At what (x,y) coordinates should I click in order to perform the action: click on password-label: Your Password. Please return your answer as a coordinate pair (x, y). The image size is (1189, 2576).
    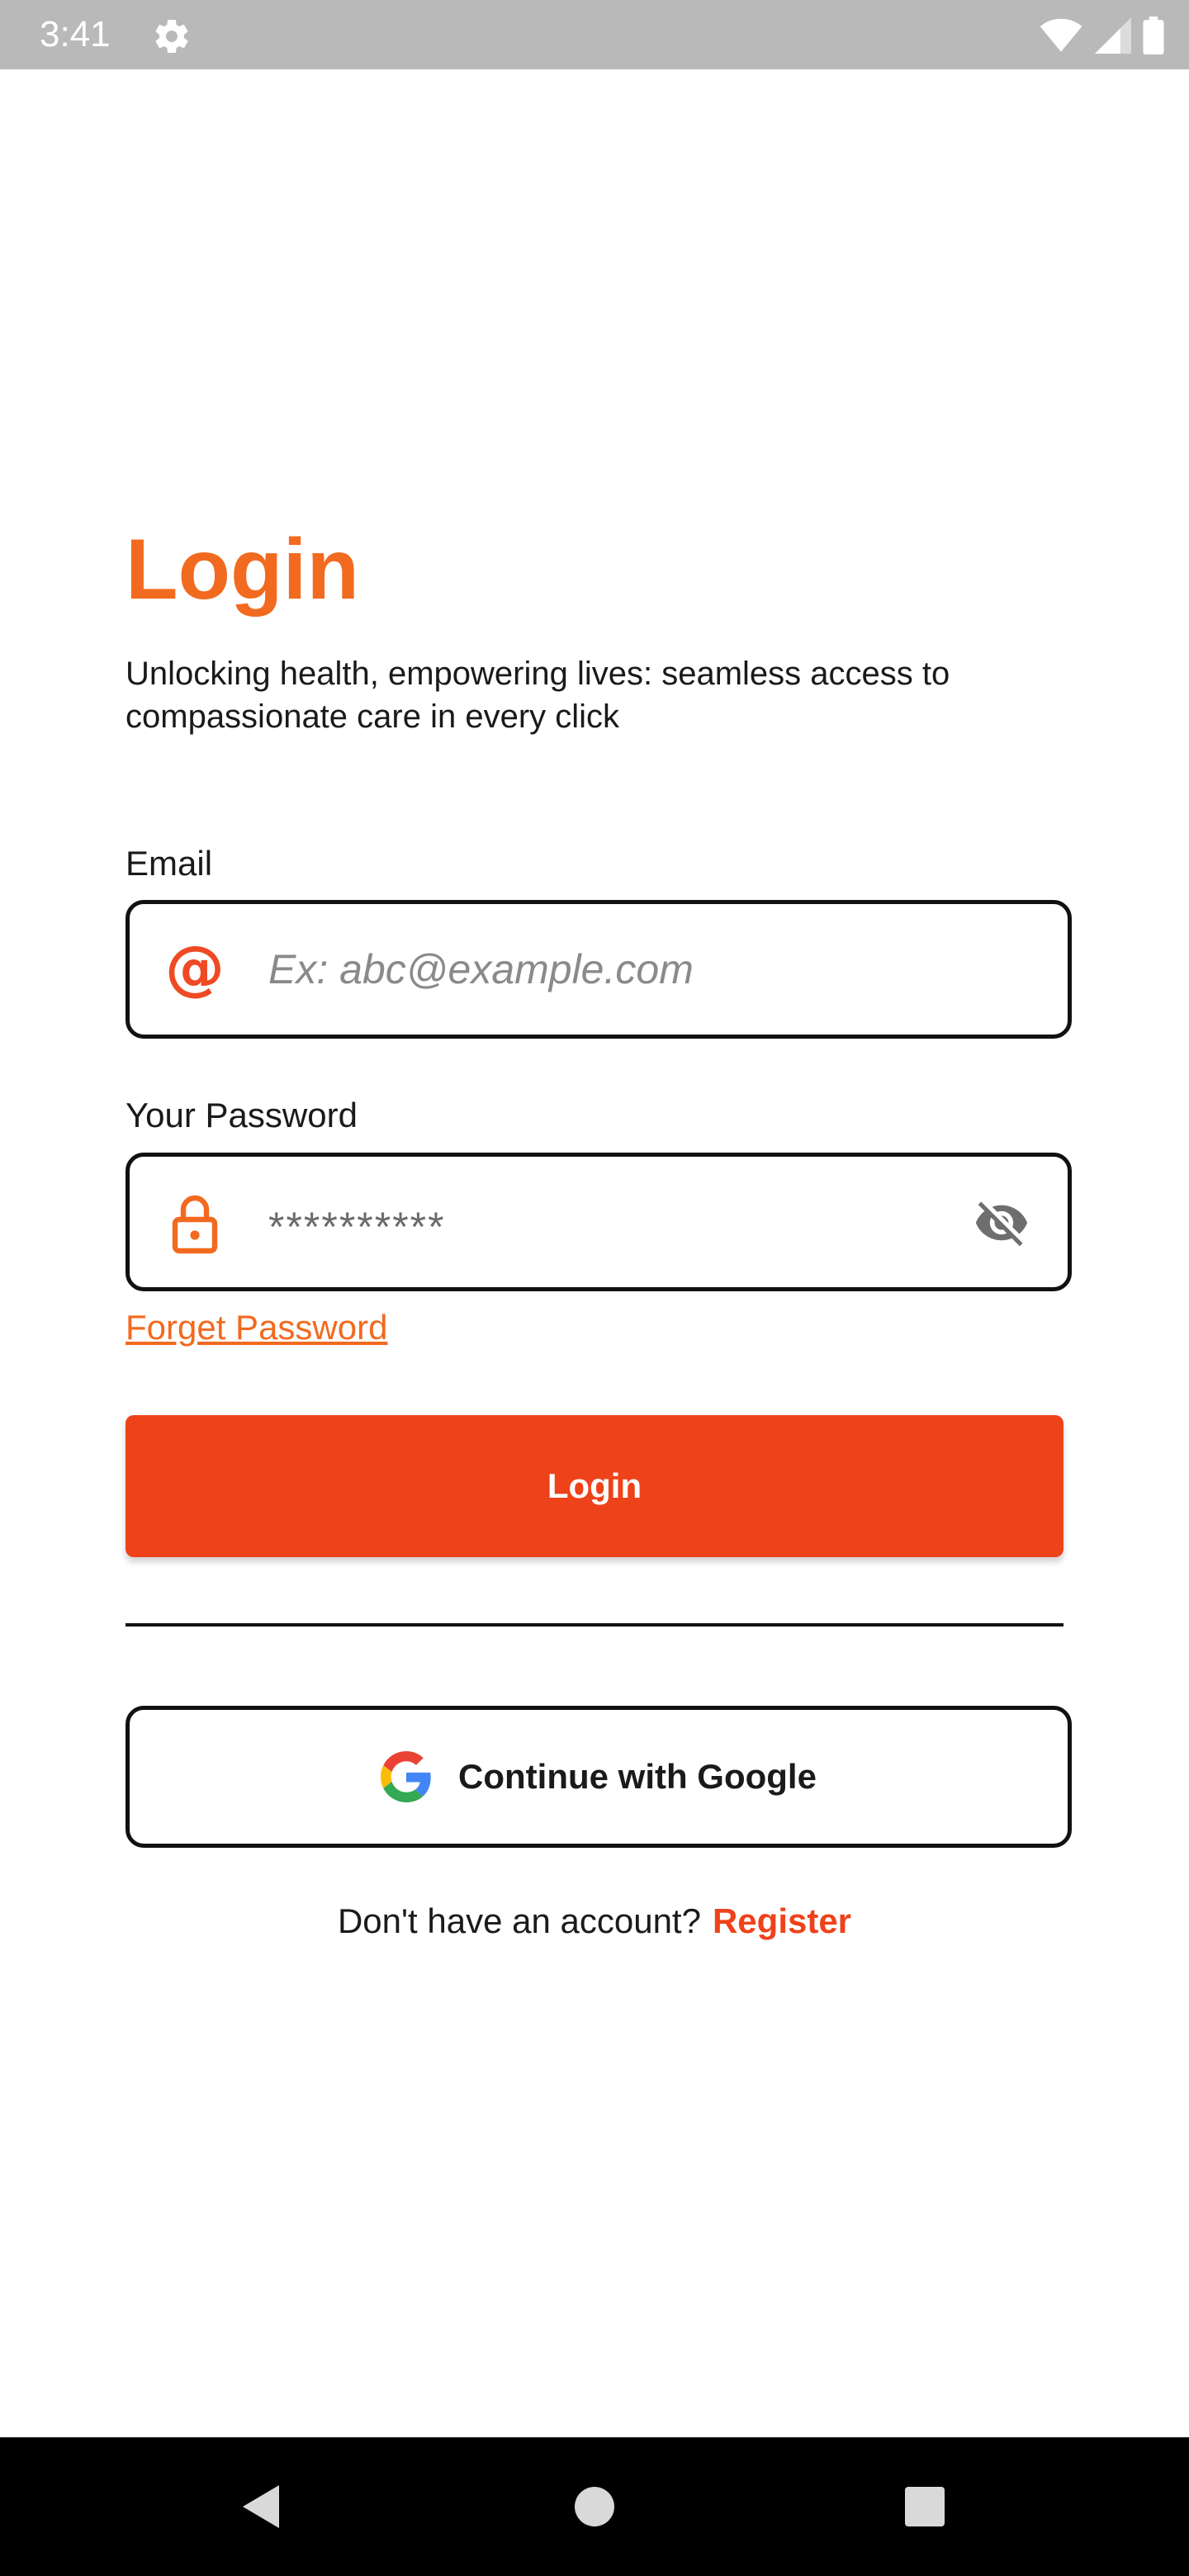
    Looking at the image, I should click on (242, 1115).